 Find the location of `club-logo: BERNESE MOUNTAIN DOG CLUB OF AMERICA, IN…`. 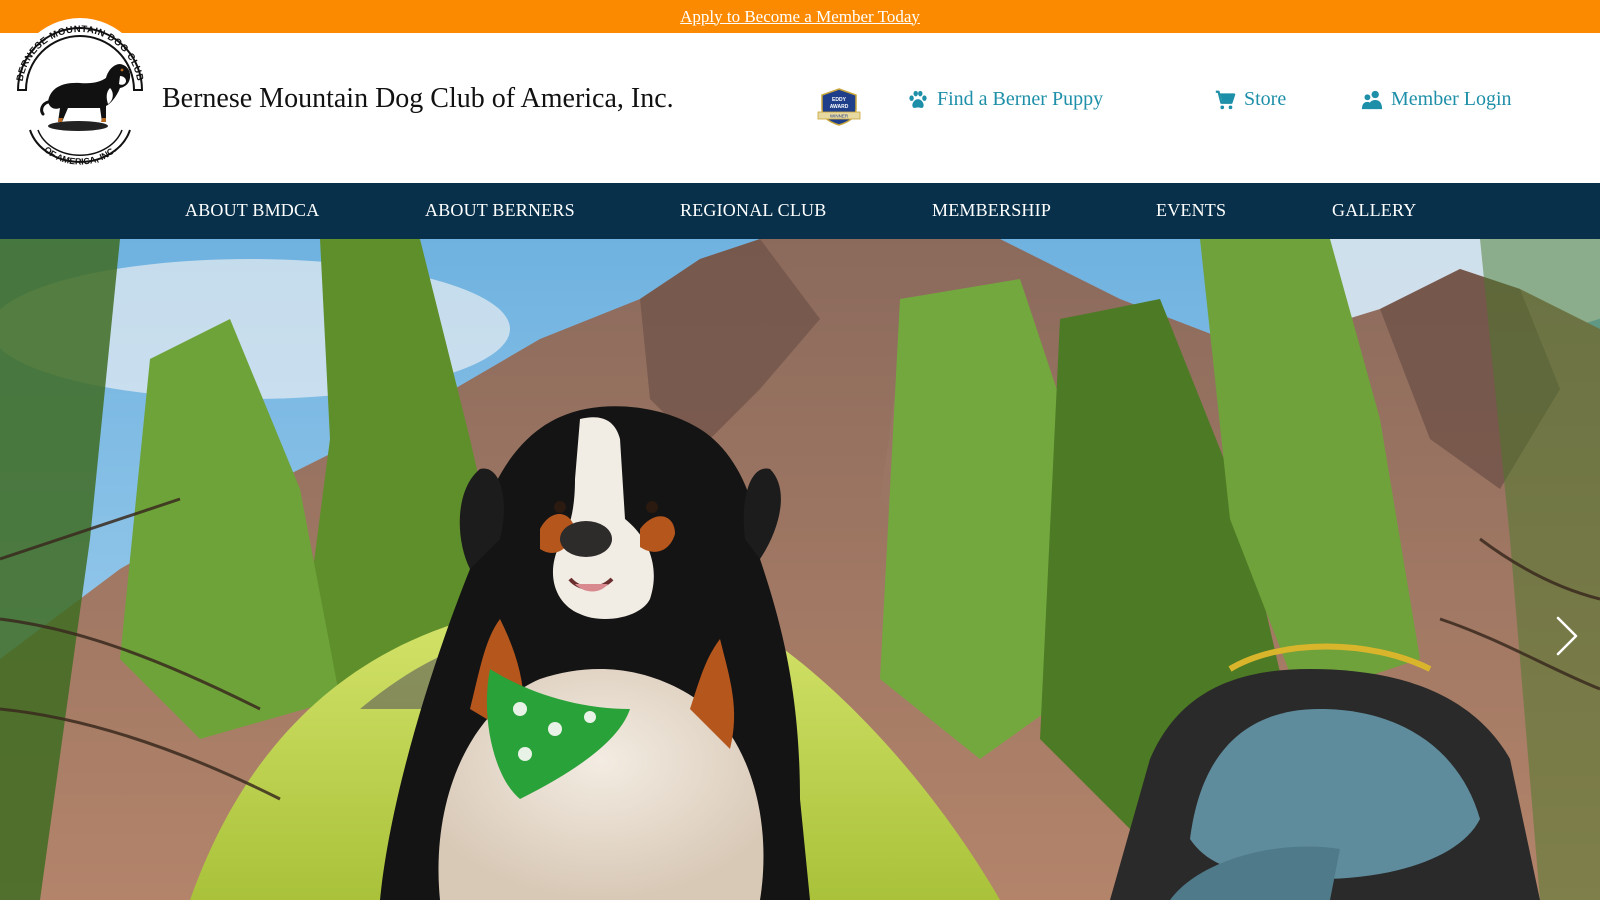

club-logo: BERNESE MOUNTAIN DOG CLUB OF AMERICA, IN… is located at coordinates (80, 93).